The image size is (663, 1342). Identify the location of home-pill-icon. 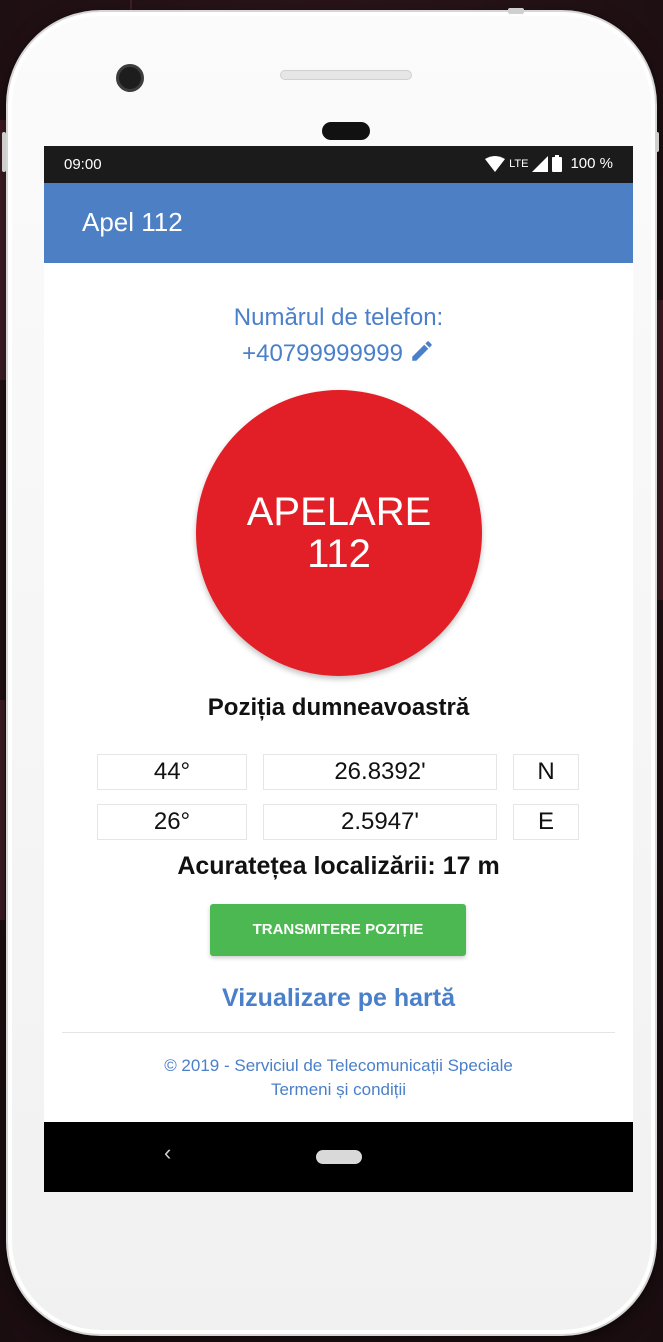
(339, 1157).